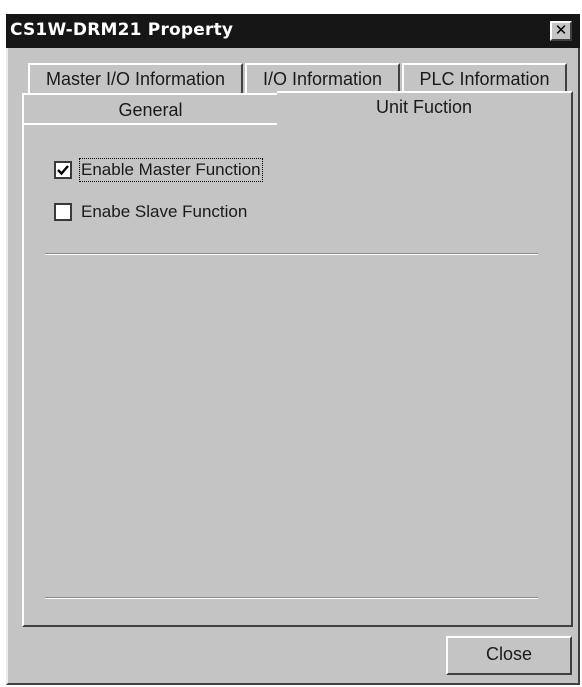 The image size is (582, 687). Describe the element at coordinates (122, 30) in the screenshot. I see `window-title: CS1W-DRM21 Property` at that location.